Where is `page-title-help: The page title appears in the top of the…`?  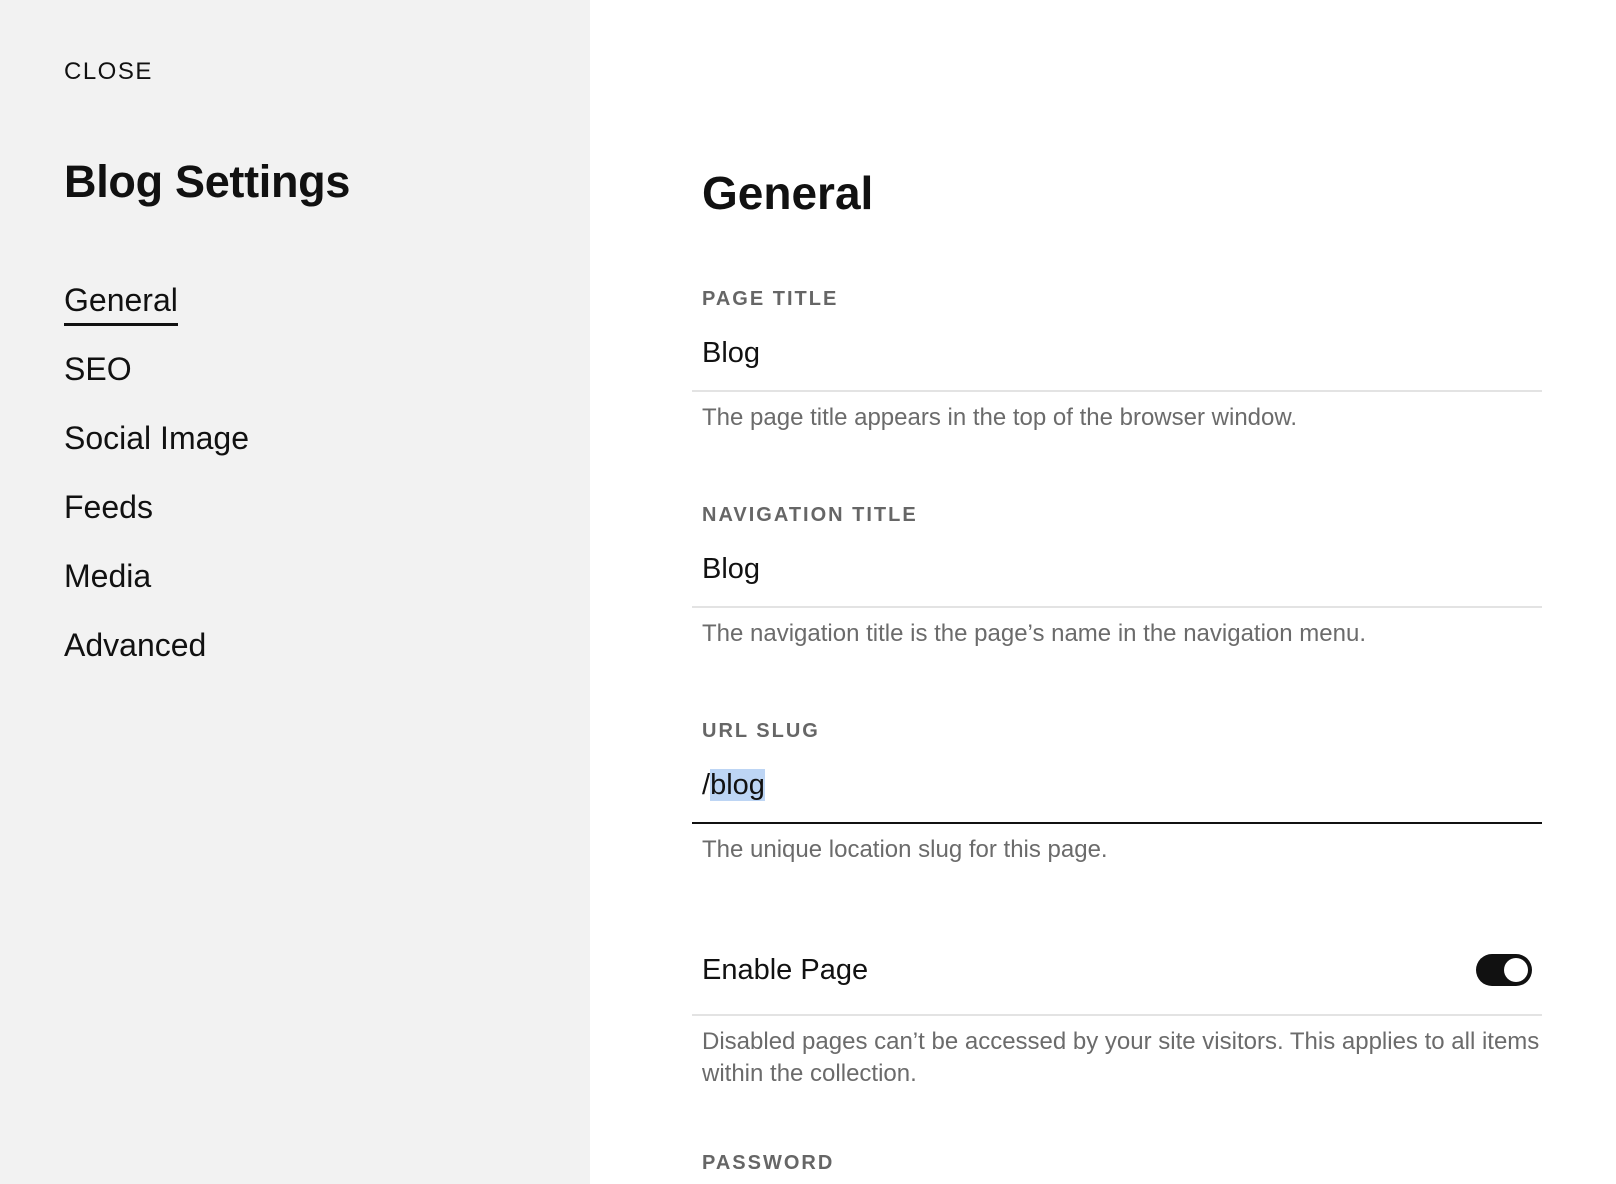 page-title-help: The page title appears in the top of the… is located at coordinates (1000, 417).